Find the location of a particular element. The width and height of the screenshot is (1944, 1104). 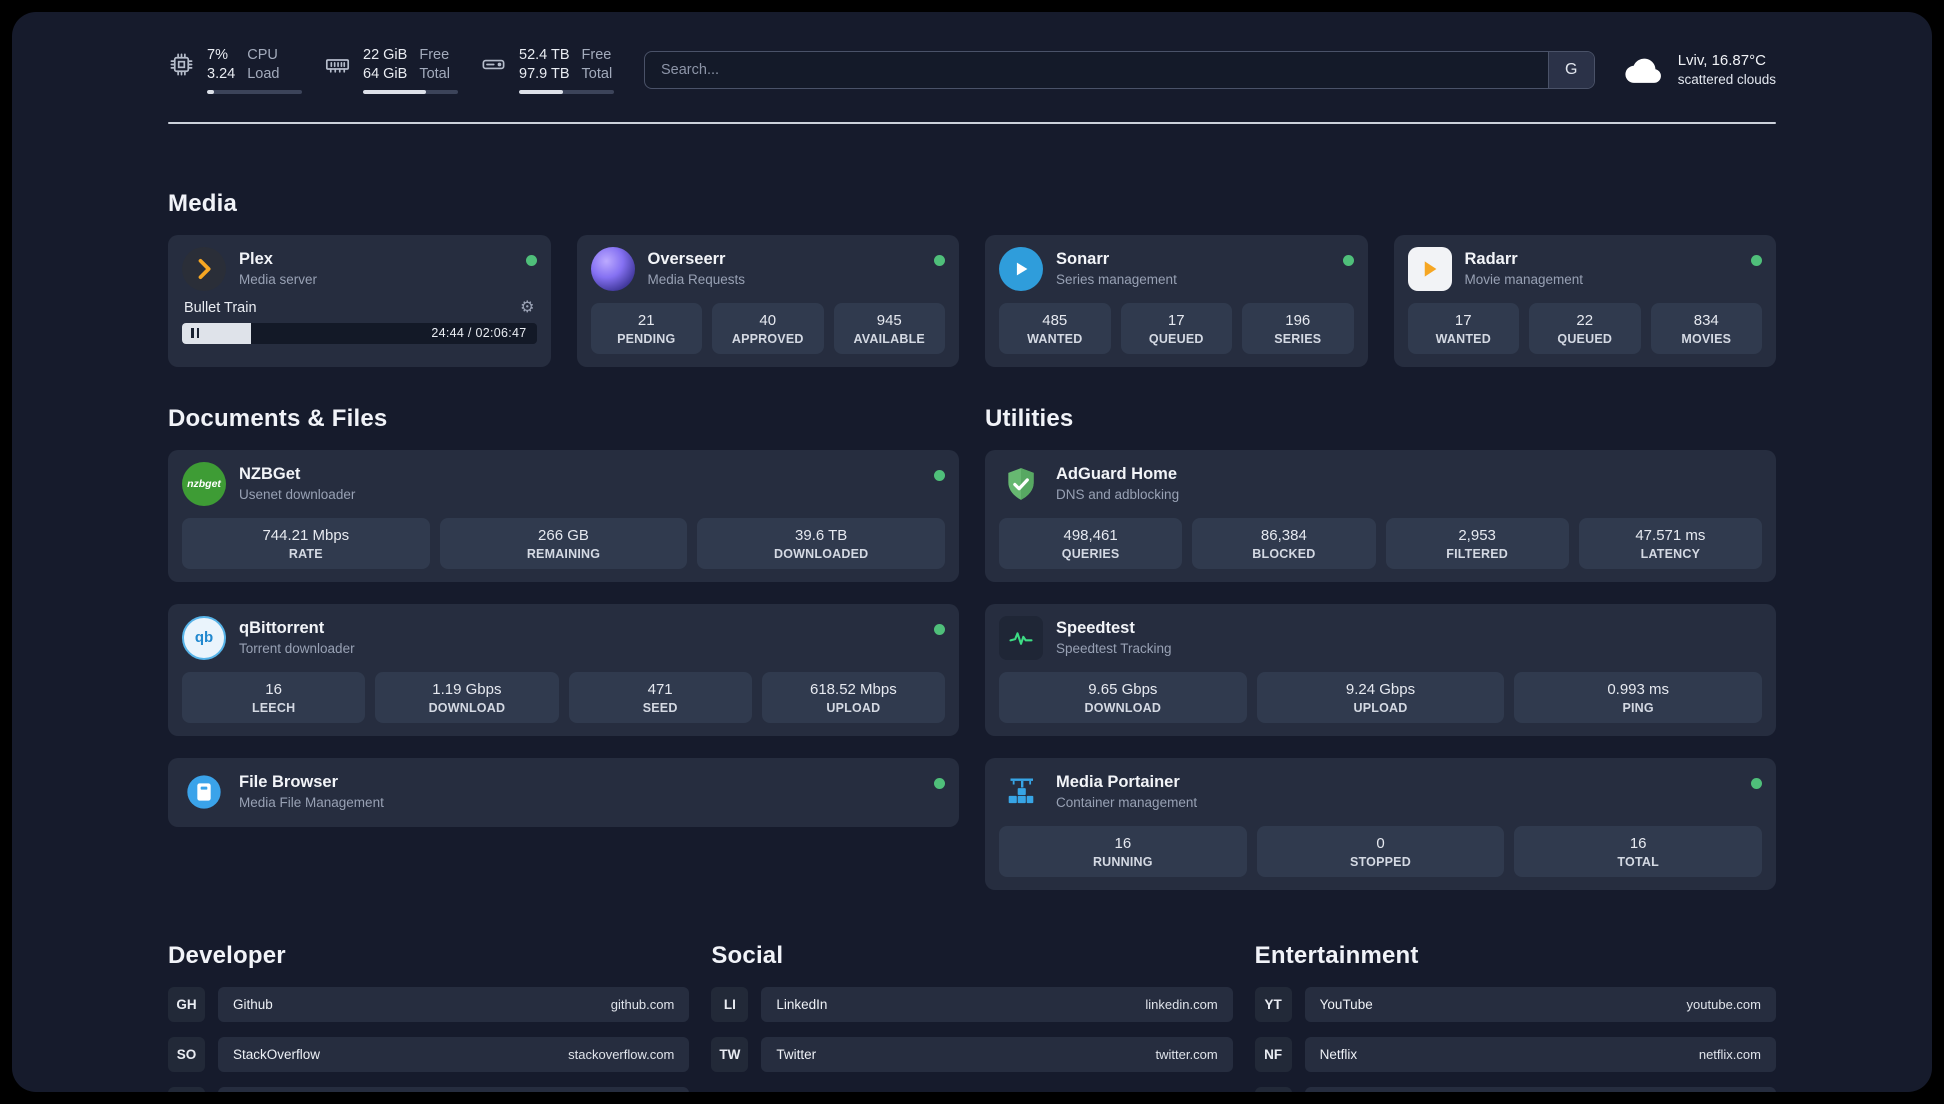

stat-seed: 471 SEED is located at coordinates (660, 697).